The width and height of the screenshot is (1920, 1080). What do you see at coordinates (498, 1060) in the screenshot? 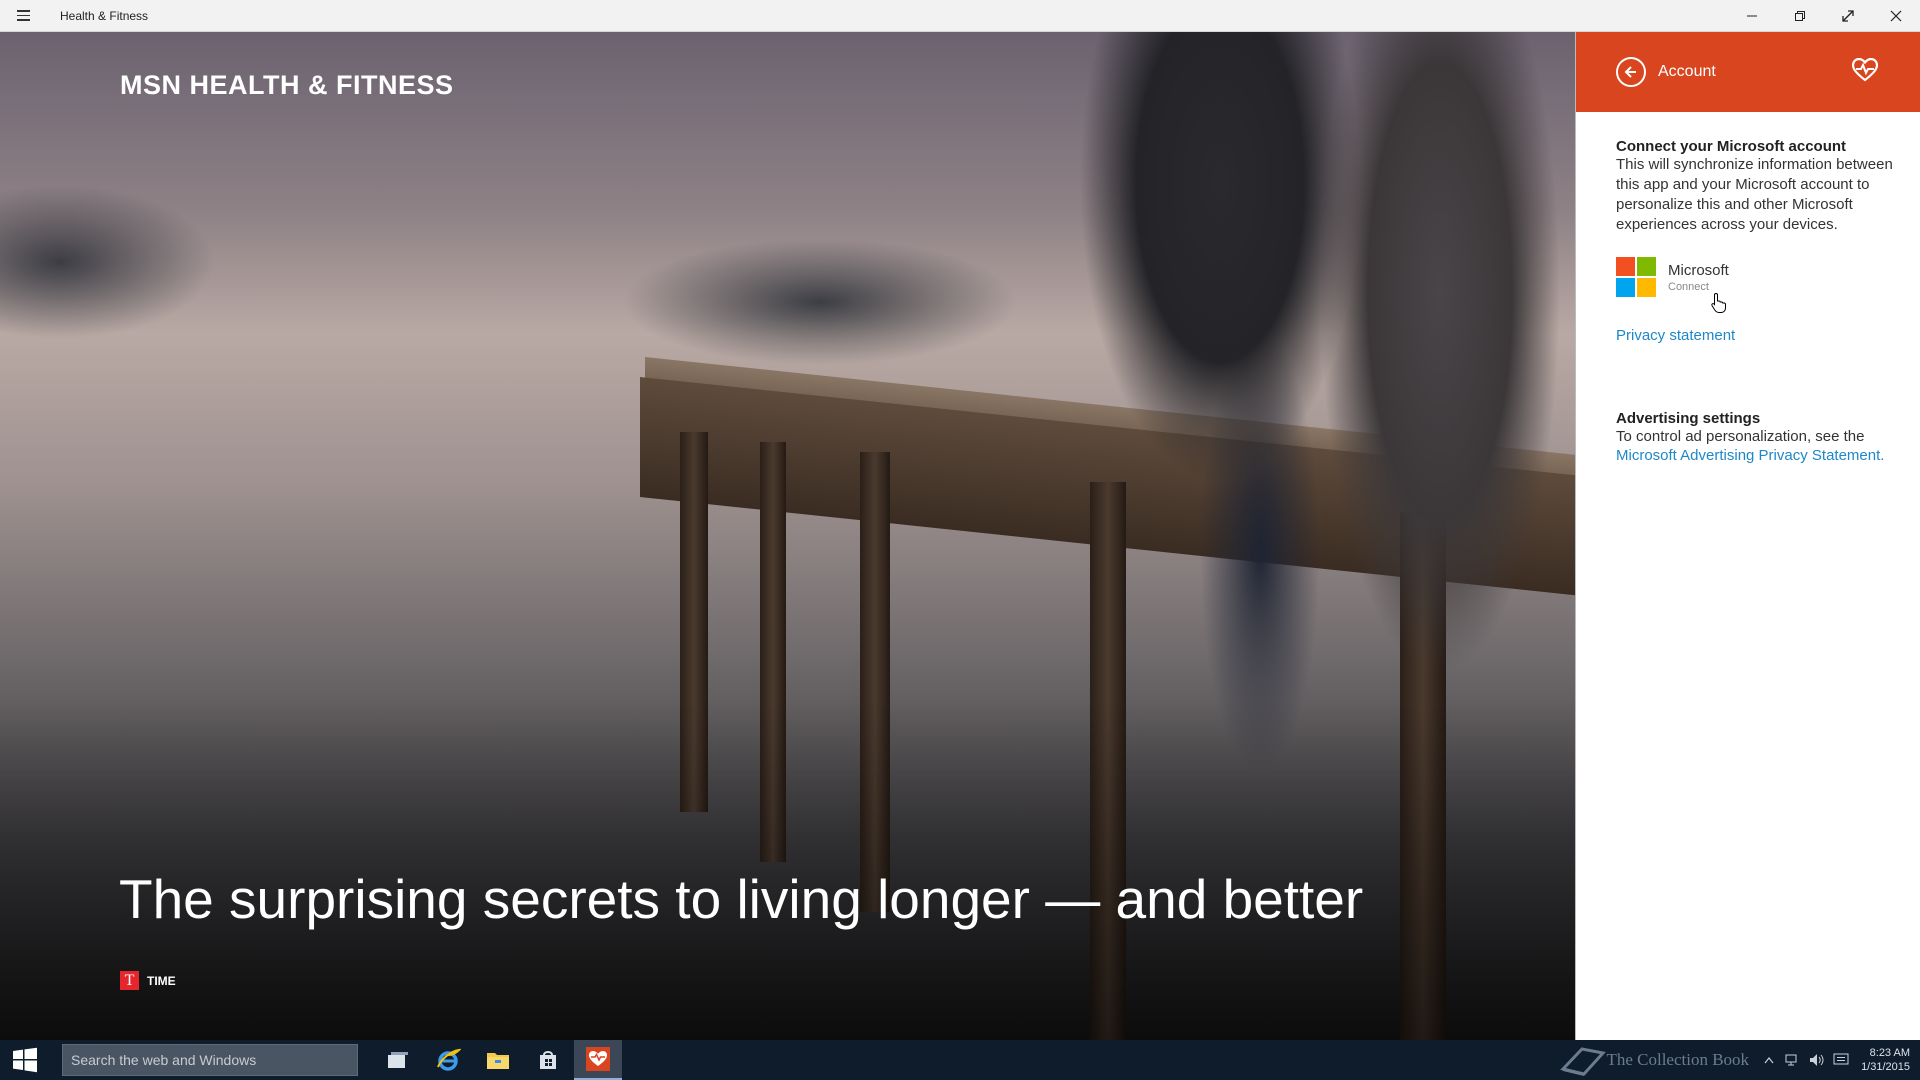
I see `file-explorer-icon` at bounding box center [498, 1060].